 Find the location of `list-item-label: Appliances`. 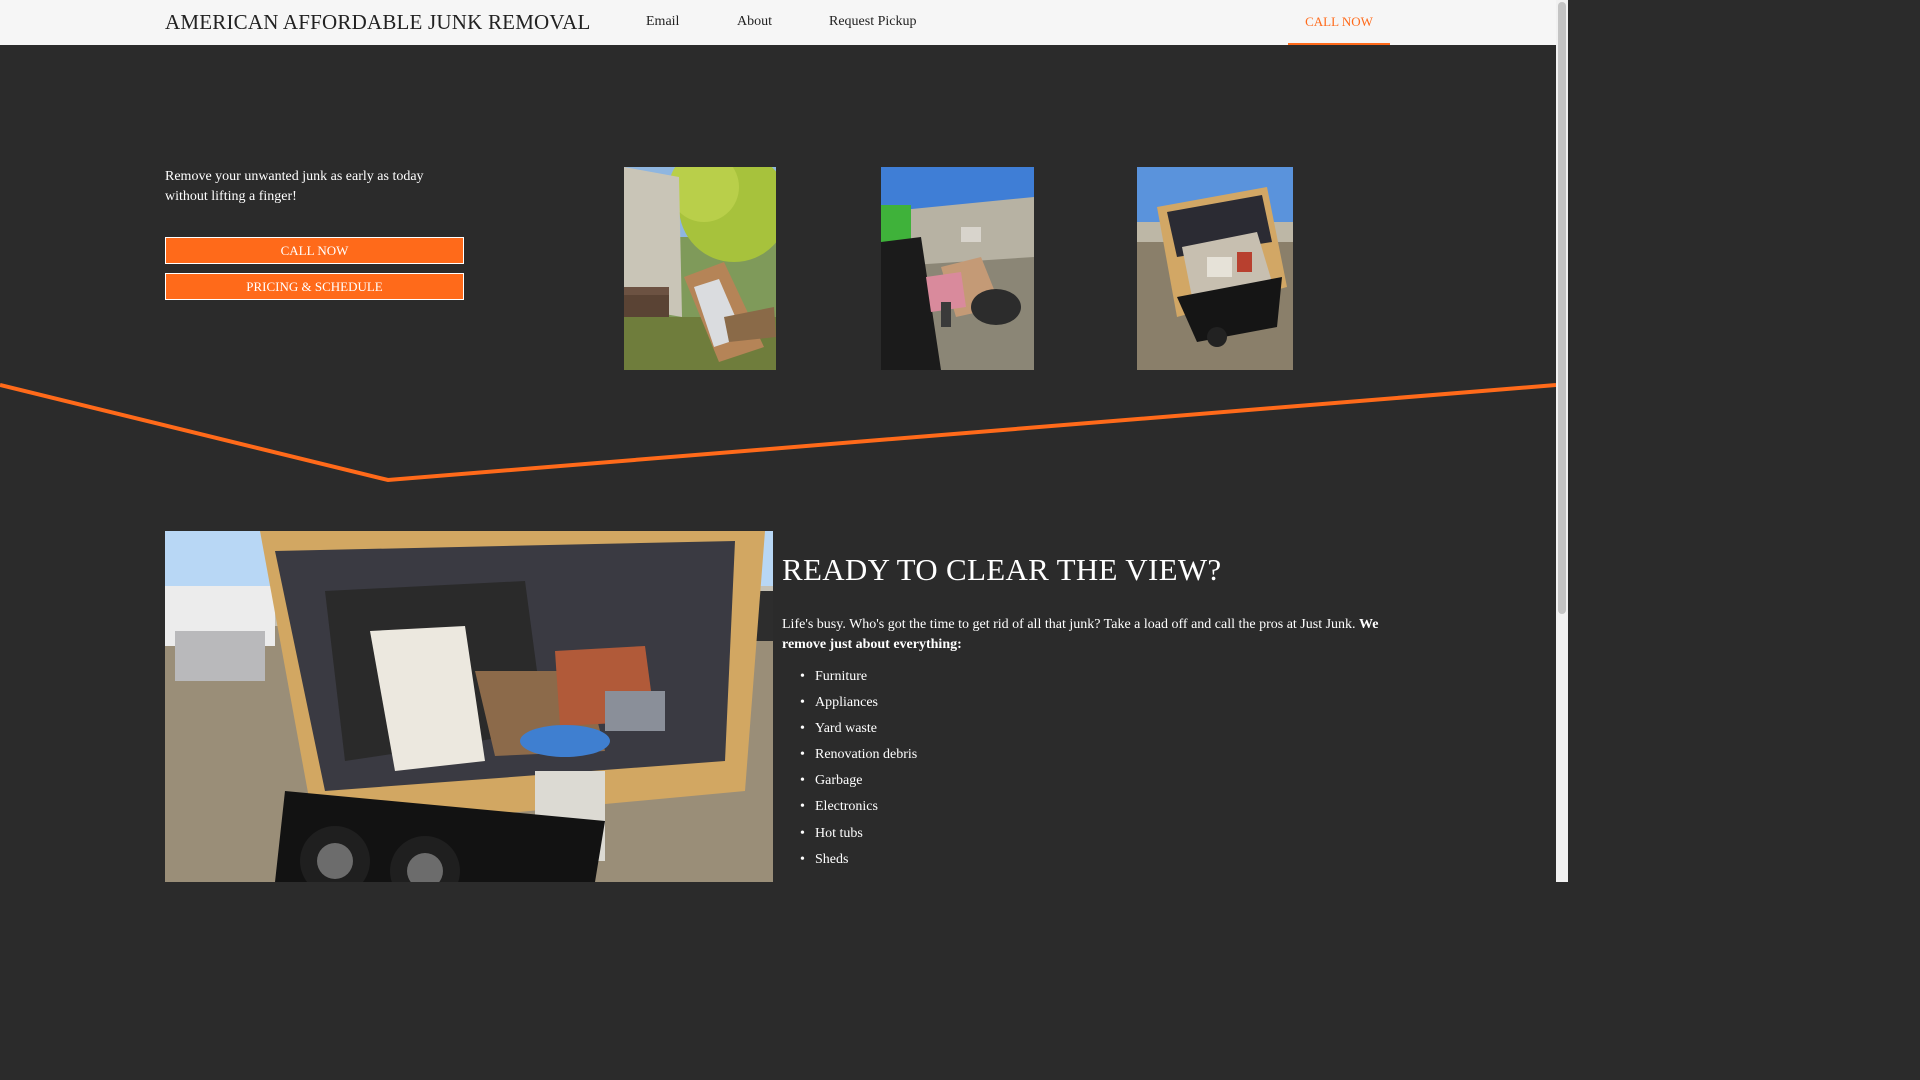

list-item-label: Appliances is located at coordinates (846, 703).